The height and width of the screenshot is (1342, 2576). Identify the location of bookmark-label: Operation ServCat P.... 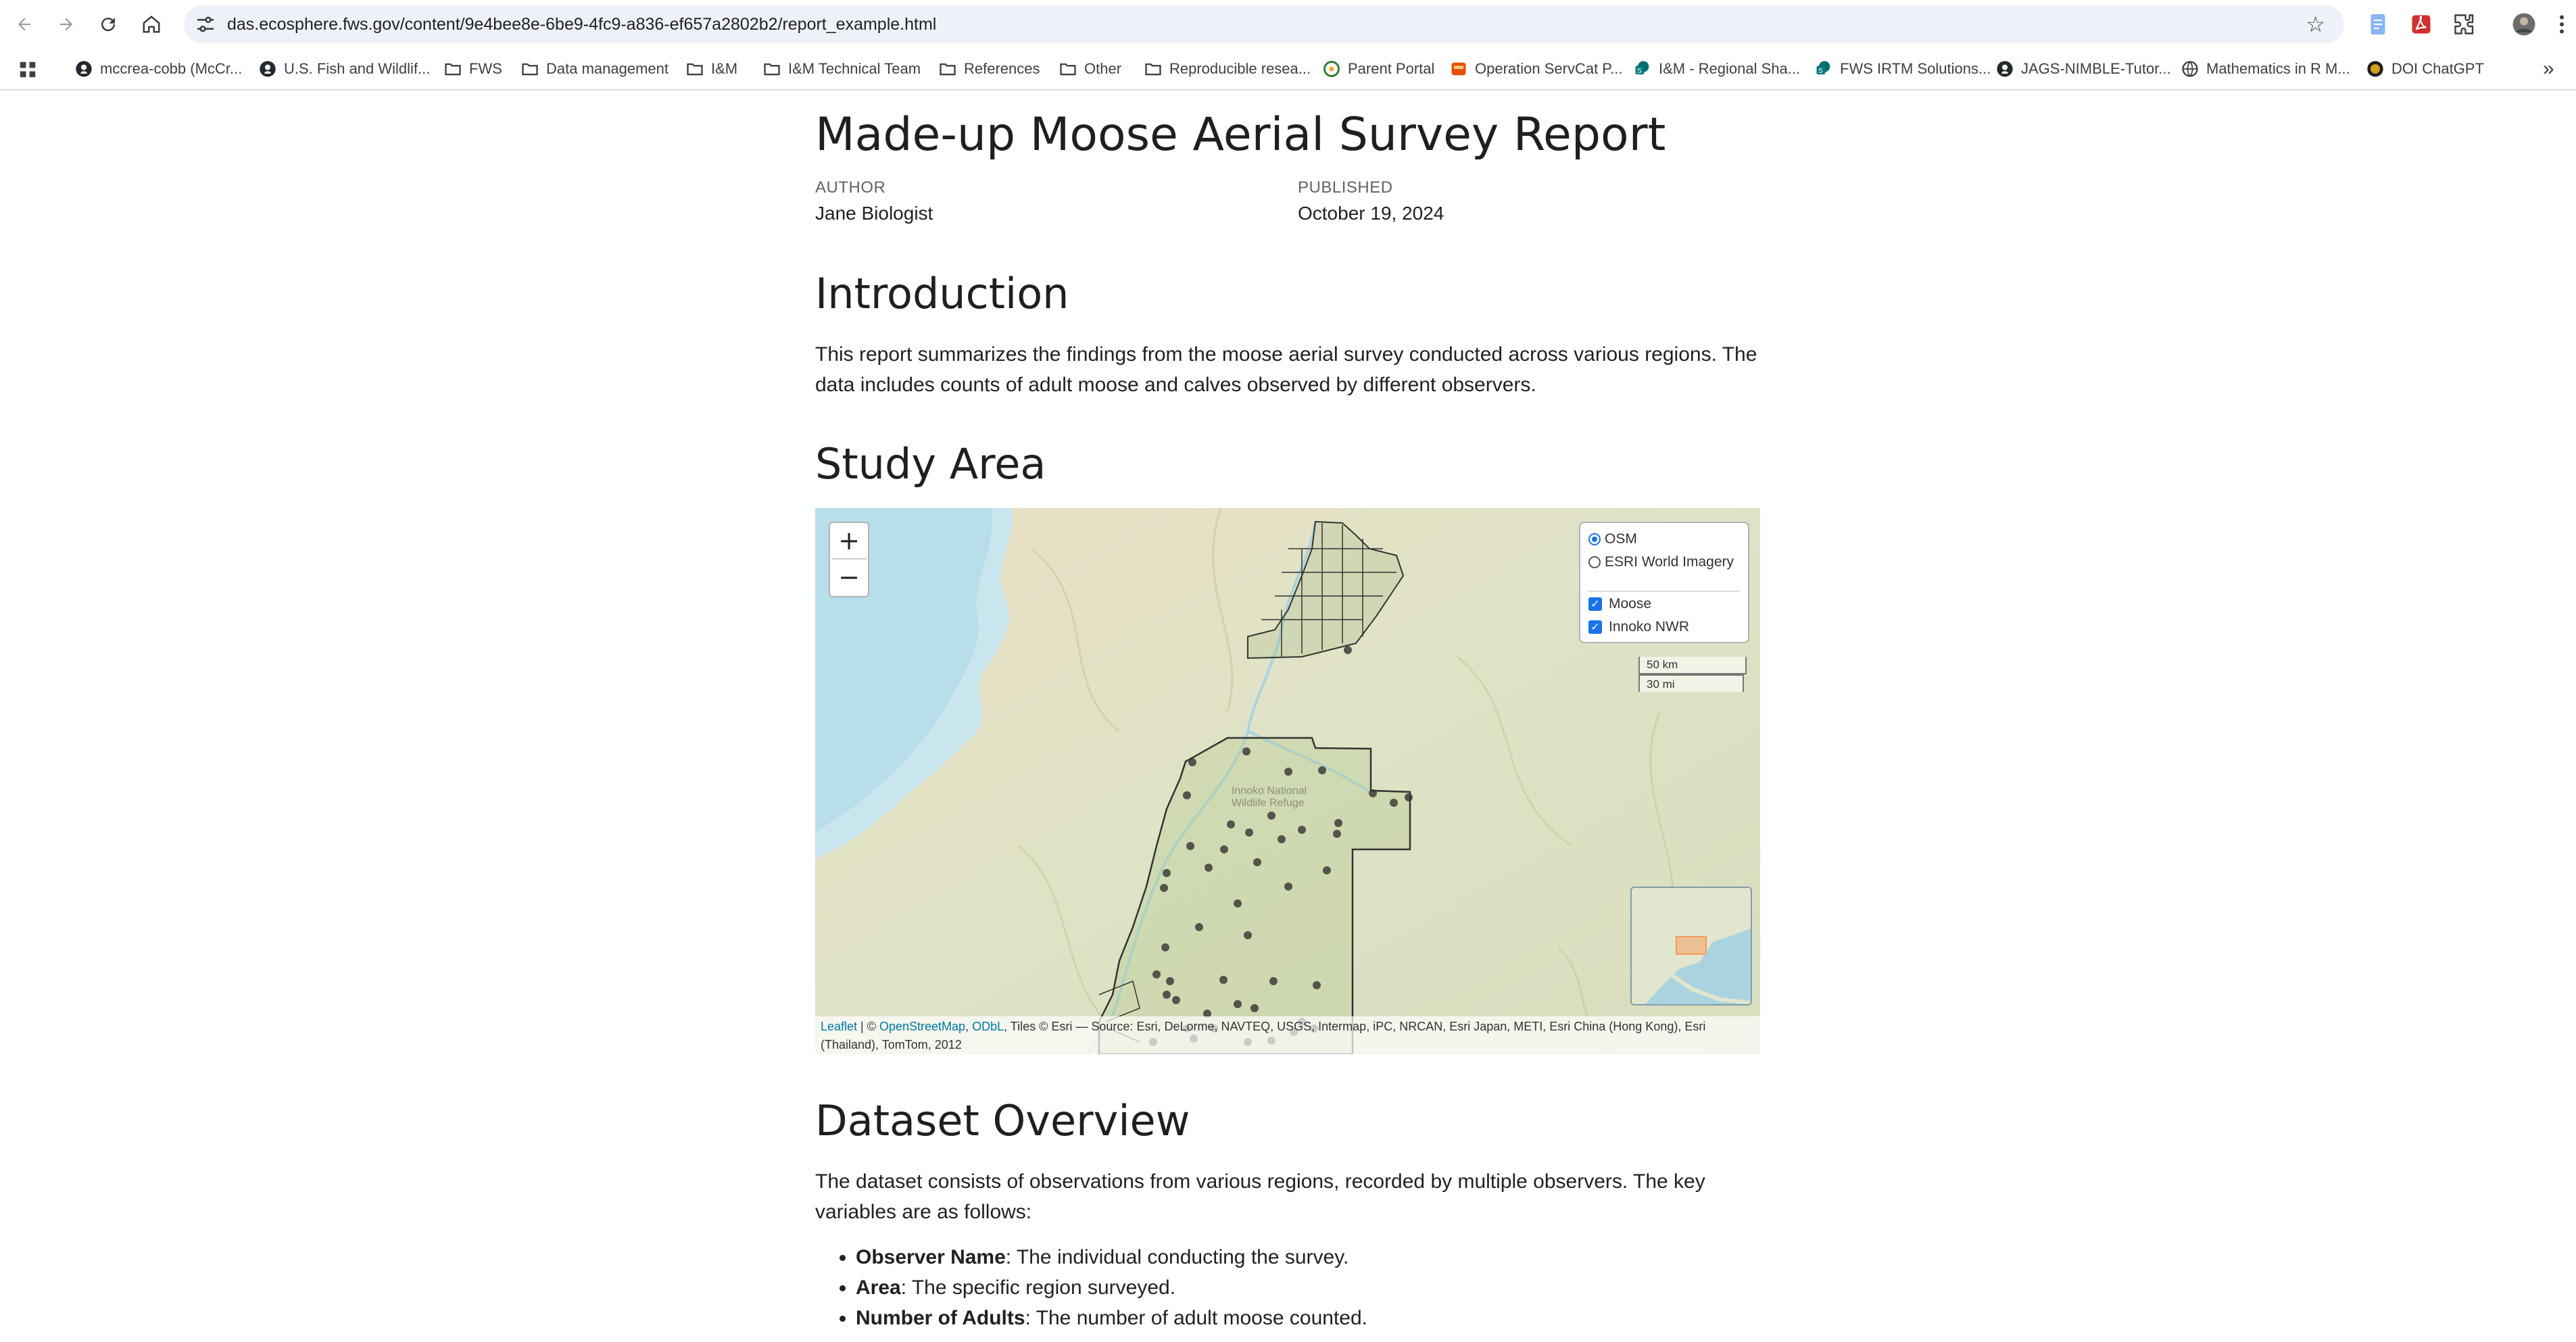
(1549, 69).